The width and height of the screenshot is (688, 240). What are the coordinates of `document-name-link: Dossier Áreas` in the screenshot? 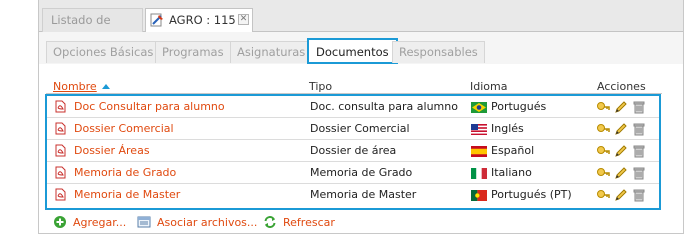 It's located at (112, 150).